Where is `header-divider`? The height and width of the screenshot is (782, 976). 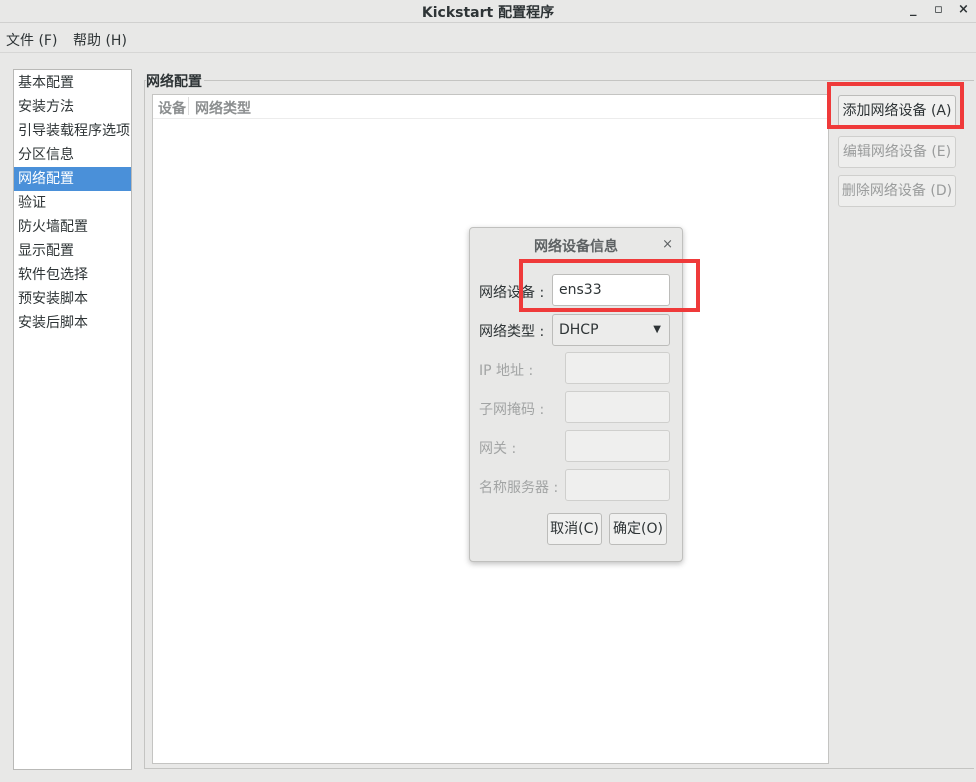
header-divider is located at coordinates (490, 118).